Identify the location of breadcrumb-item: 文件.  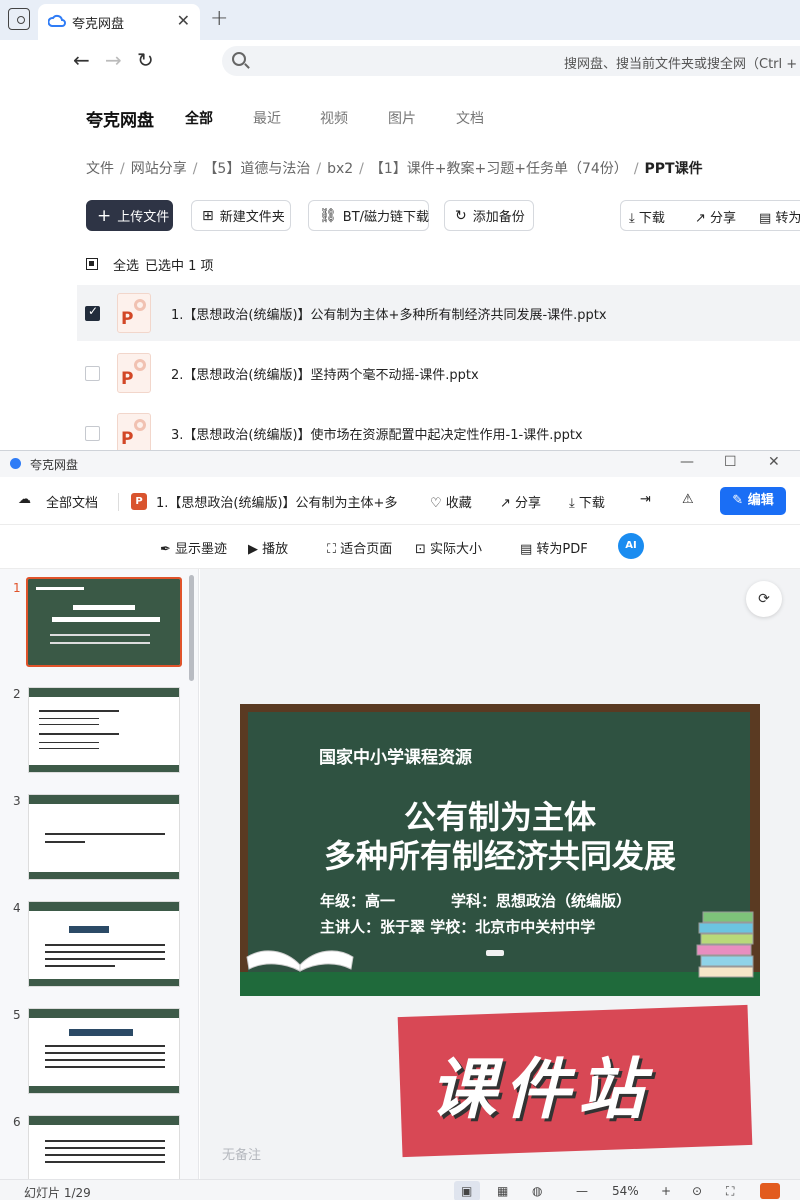
(100, 169).